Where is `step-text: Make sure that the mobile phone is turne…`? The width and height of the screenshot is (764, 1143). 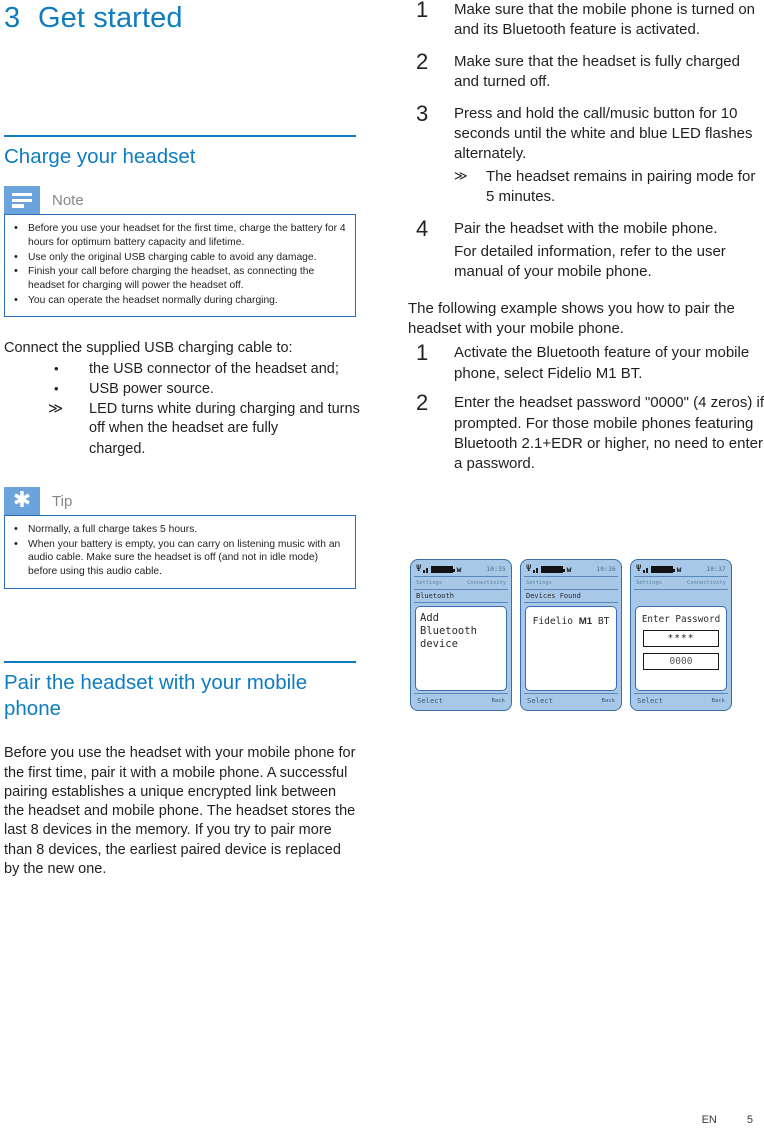
step-text: Make sure that the mobile phone is turne… is located at coordinates (605, 20).